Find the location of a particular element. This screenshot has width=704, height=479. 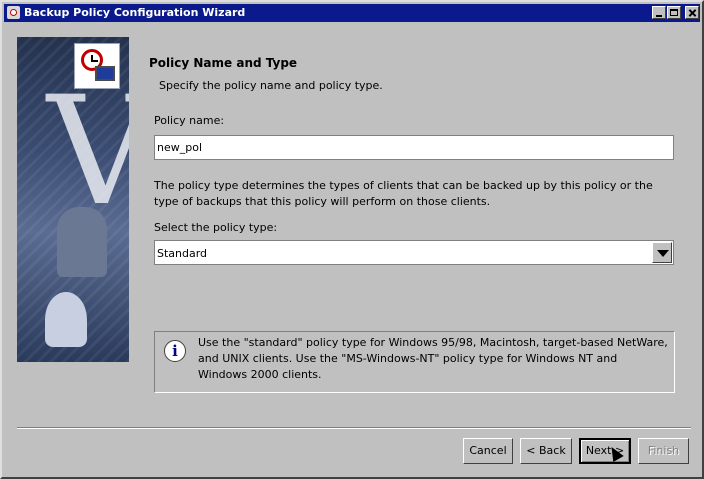

clock-monitor-icon is located at coordinates (97, 66).